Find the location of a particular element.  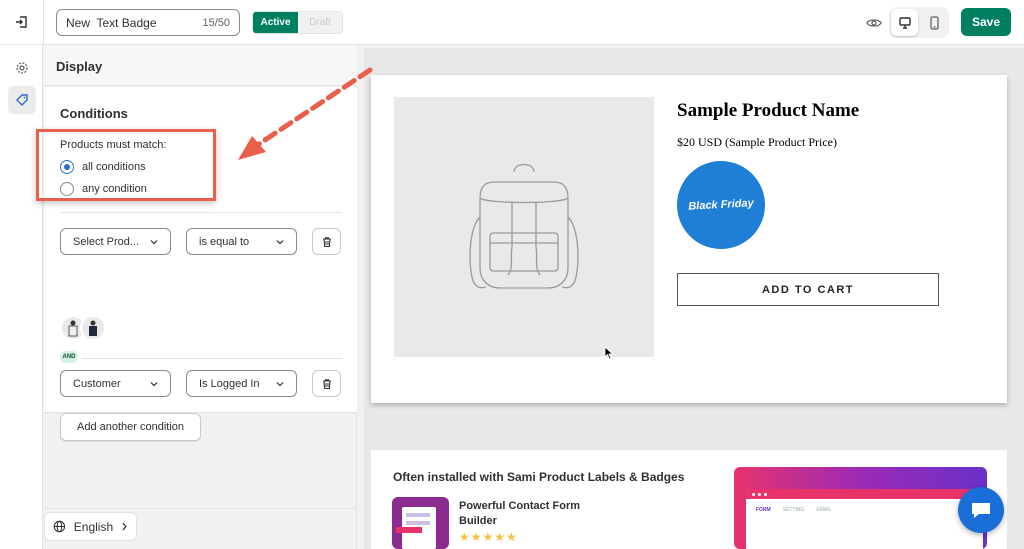

mouse-cursor-icon is located at coordinates (609, 353).